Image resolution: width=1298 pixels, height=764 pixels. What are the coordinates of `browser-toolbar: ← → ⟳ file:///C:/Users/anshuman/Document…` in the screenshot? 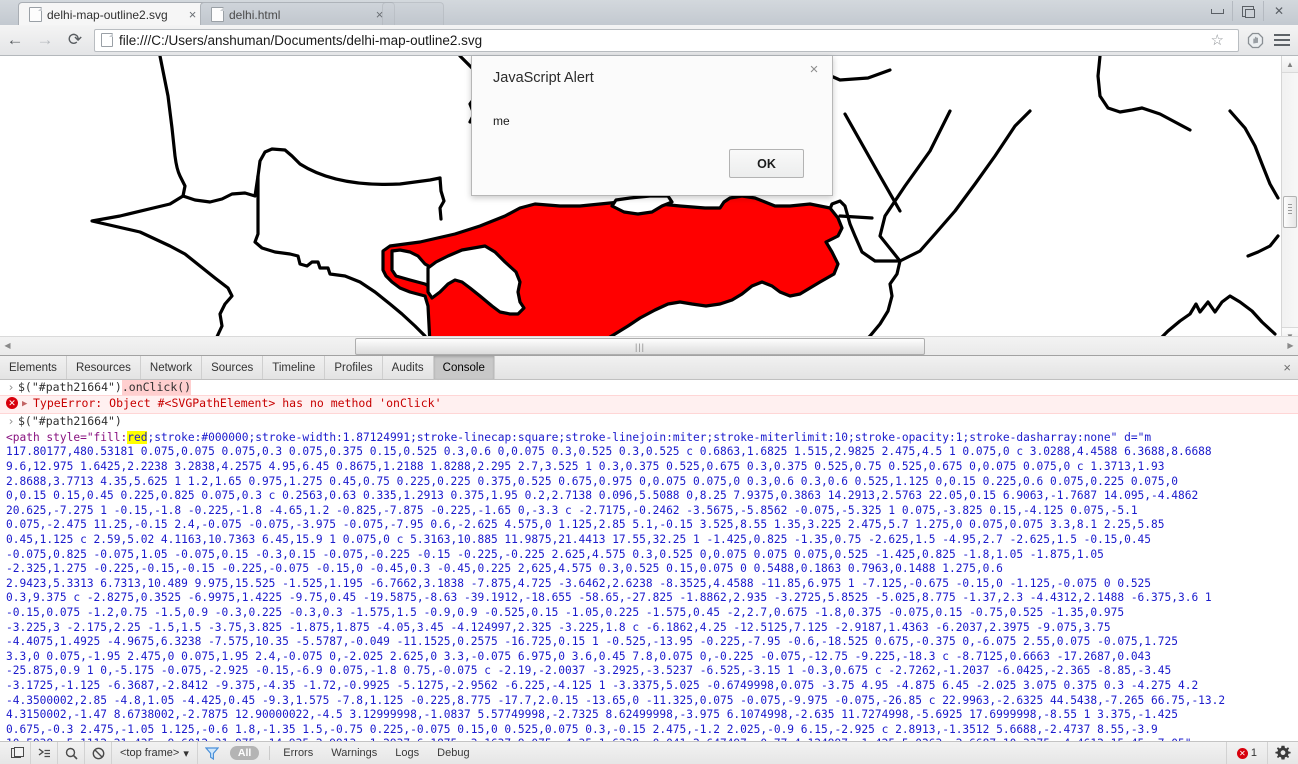 It's located at (649, 40).